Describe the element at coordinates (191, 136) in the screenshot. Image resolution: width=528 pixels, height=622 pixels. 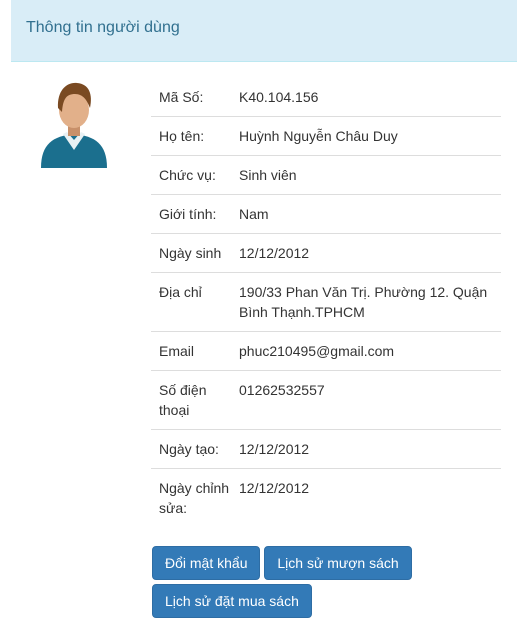
I see `info-label: Họ tên:` at that location.